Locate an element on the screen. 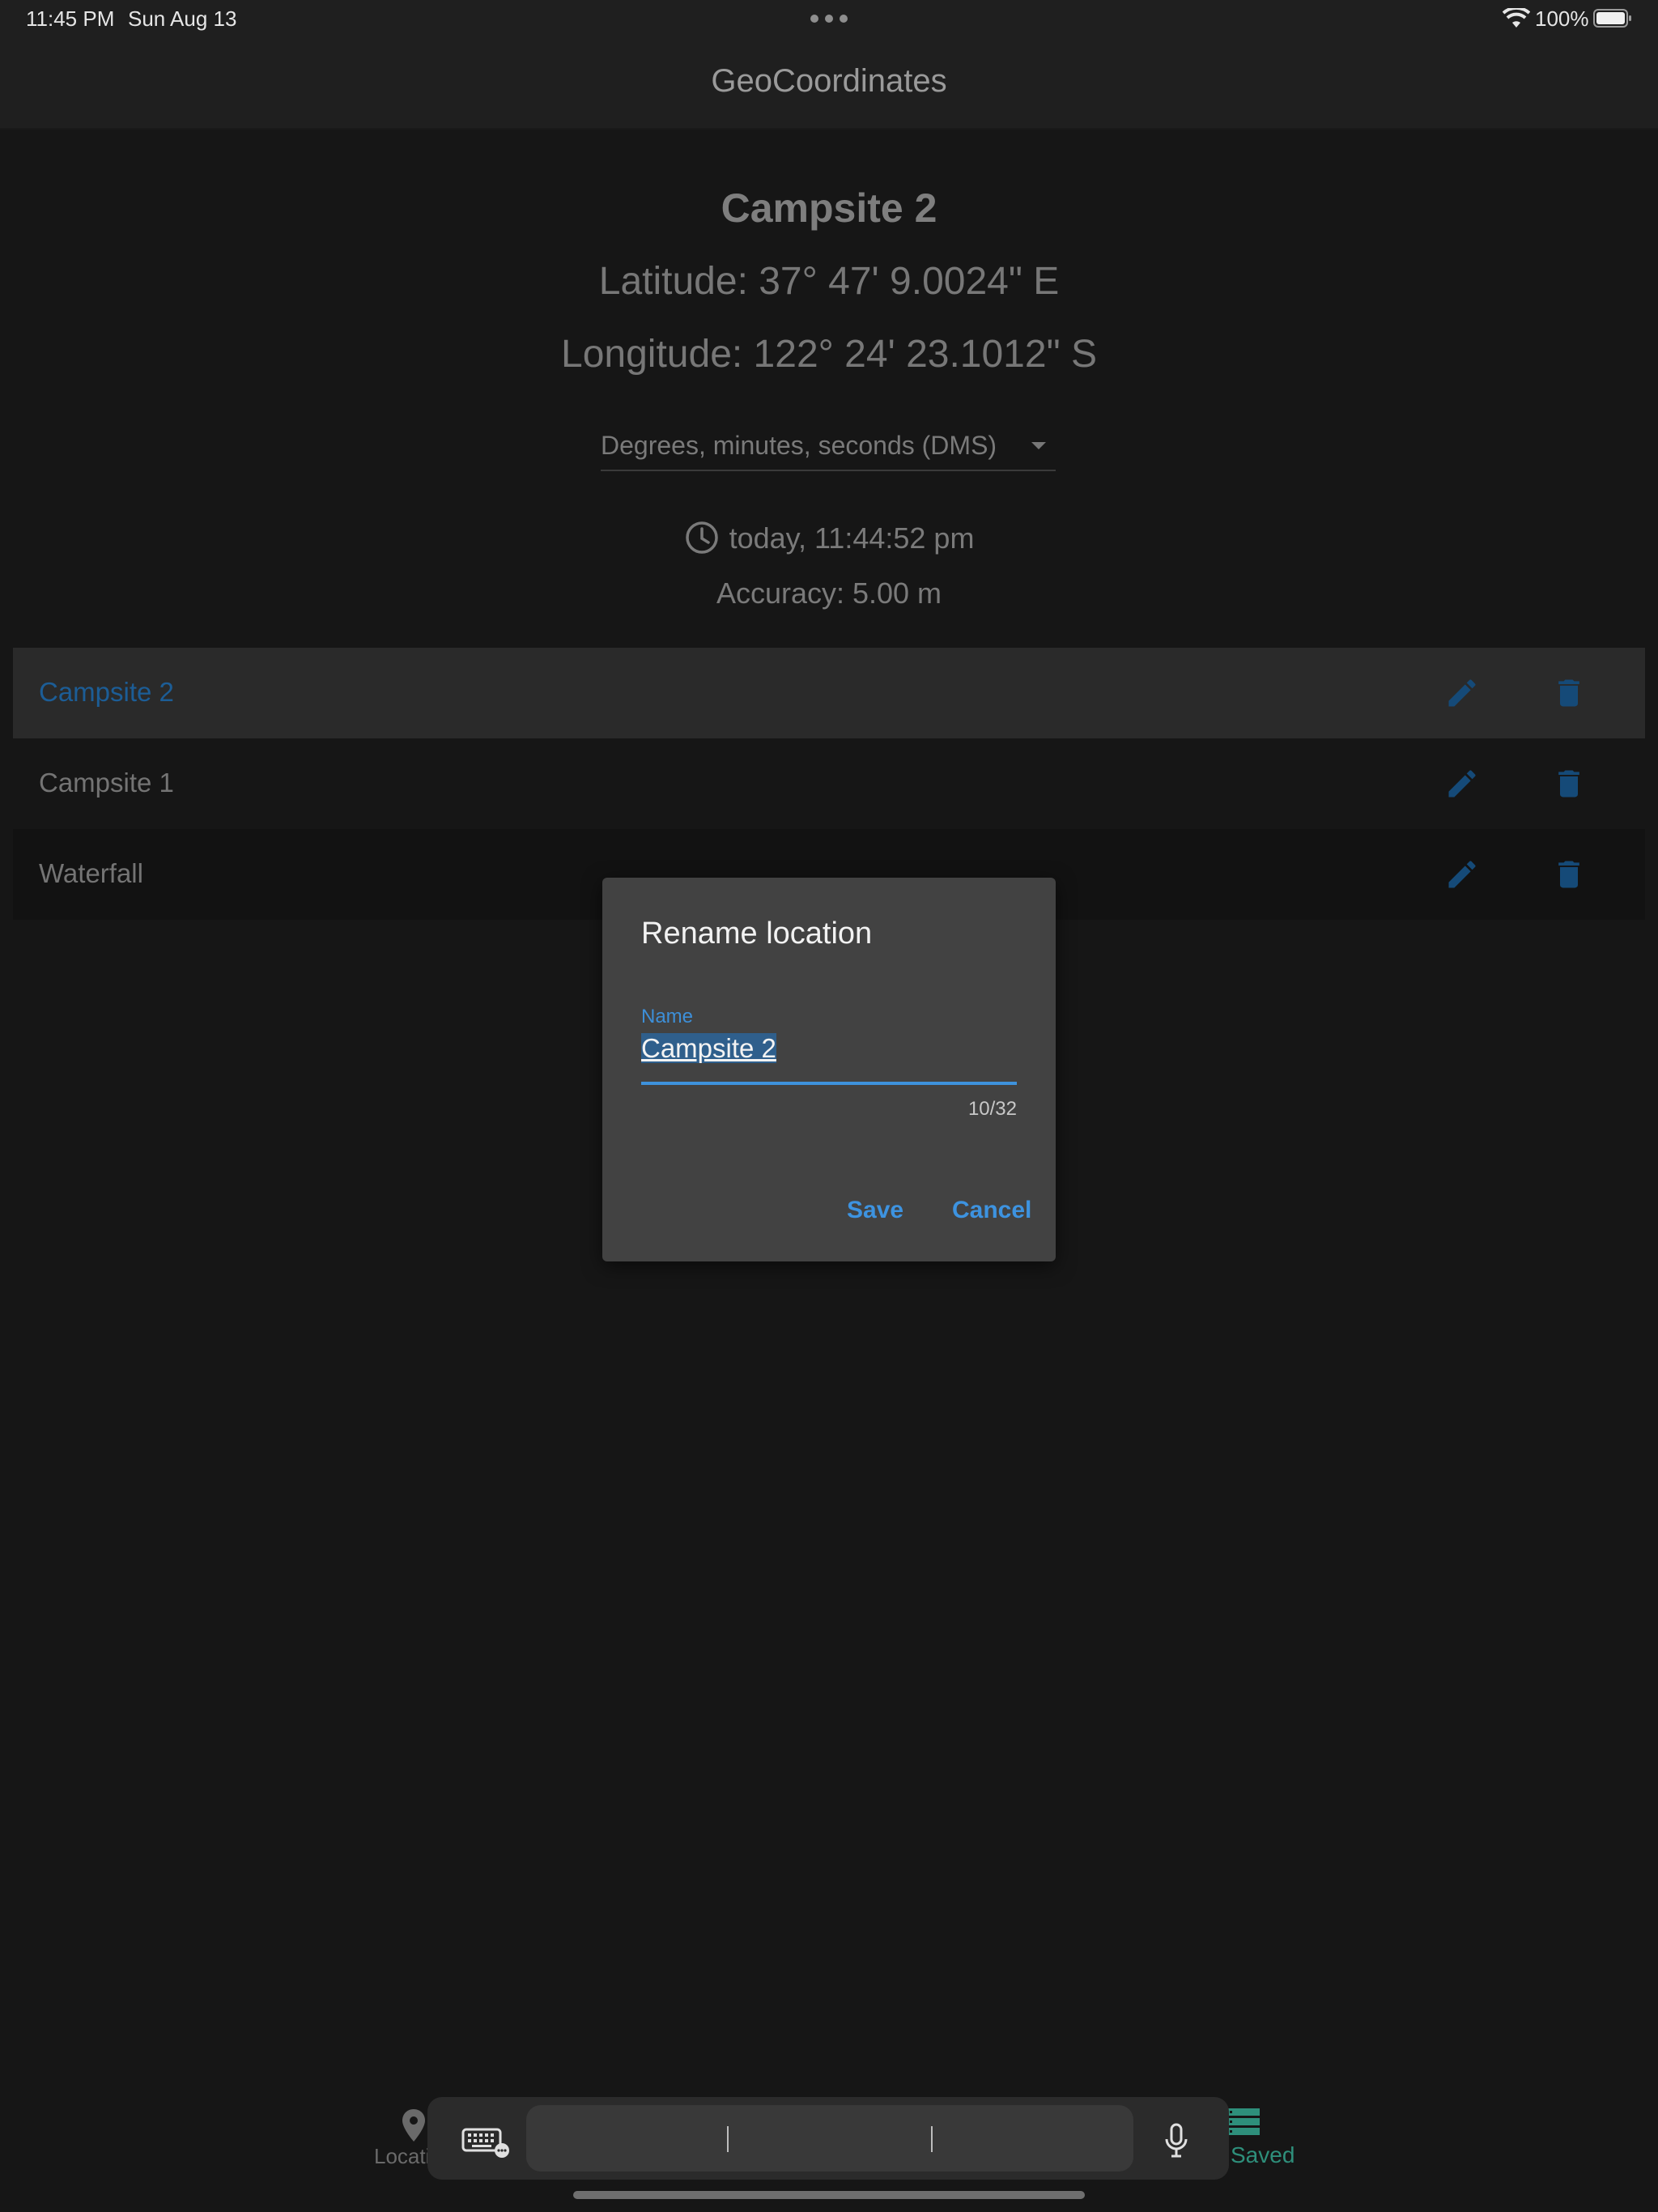  save-button: Save is located at coordinates (875, 1211).